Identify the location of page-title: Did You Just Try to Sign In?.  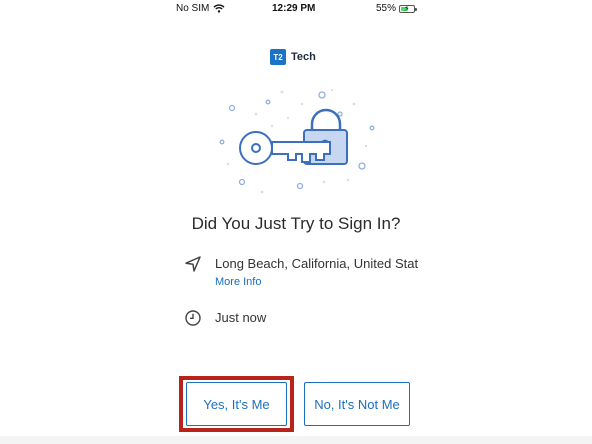
(296, 223).